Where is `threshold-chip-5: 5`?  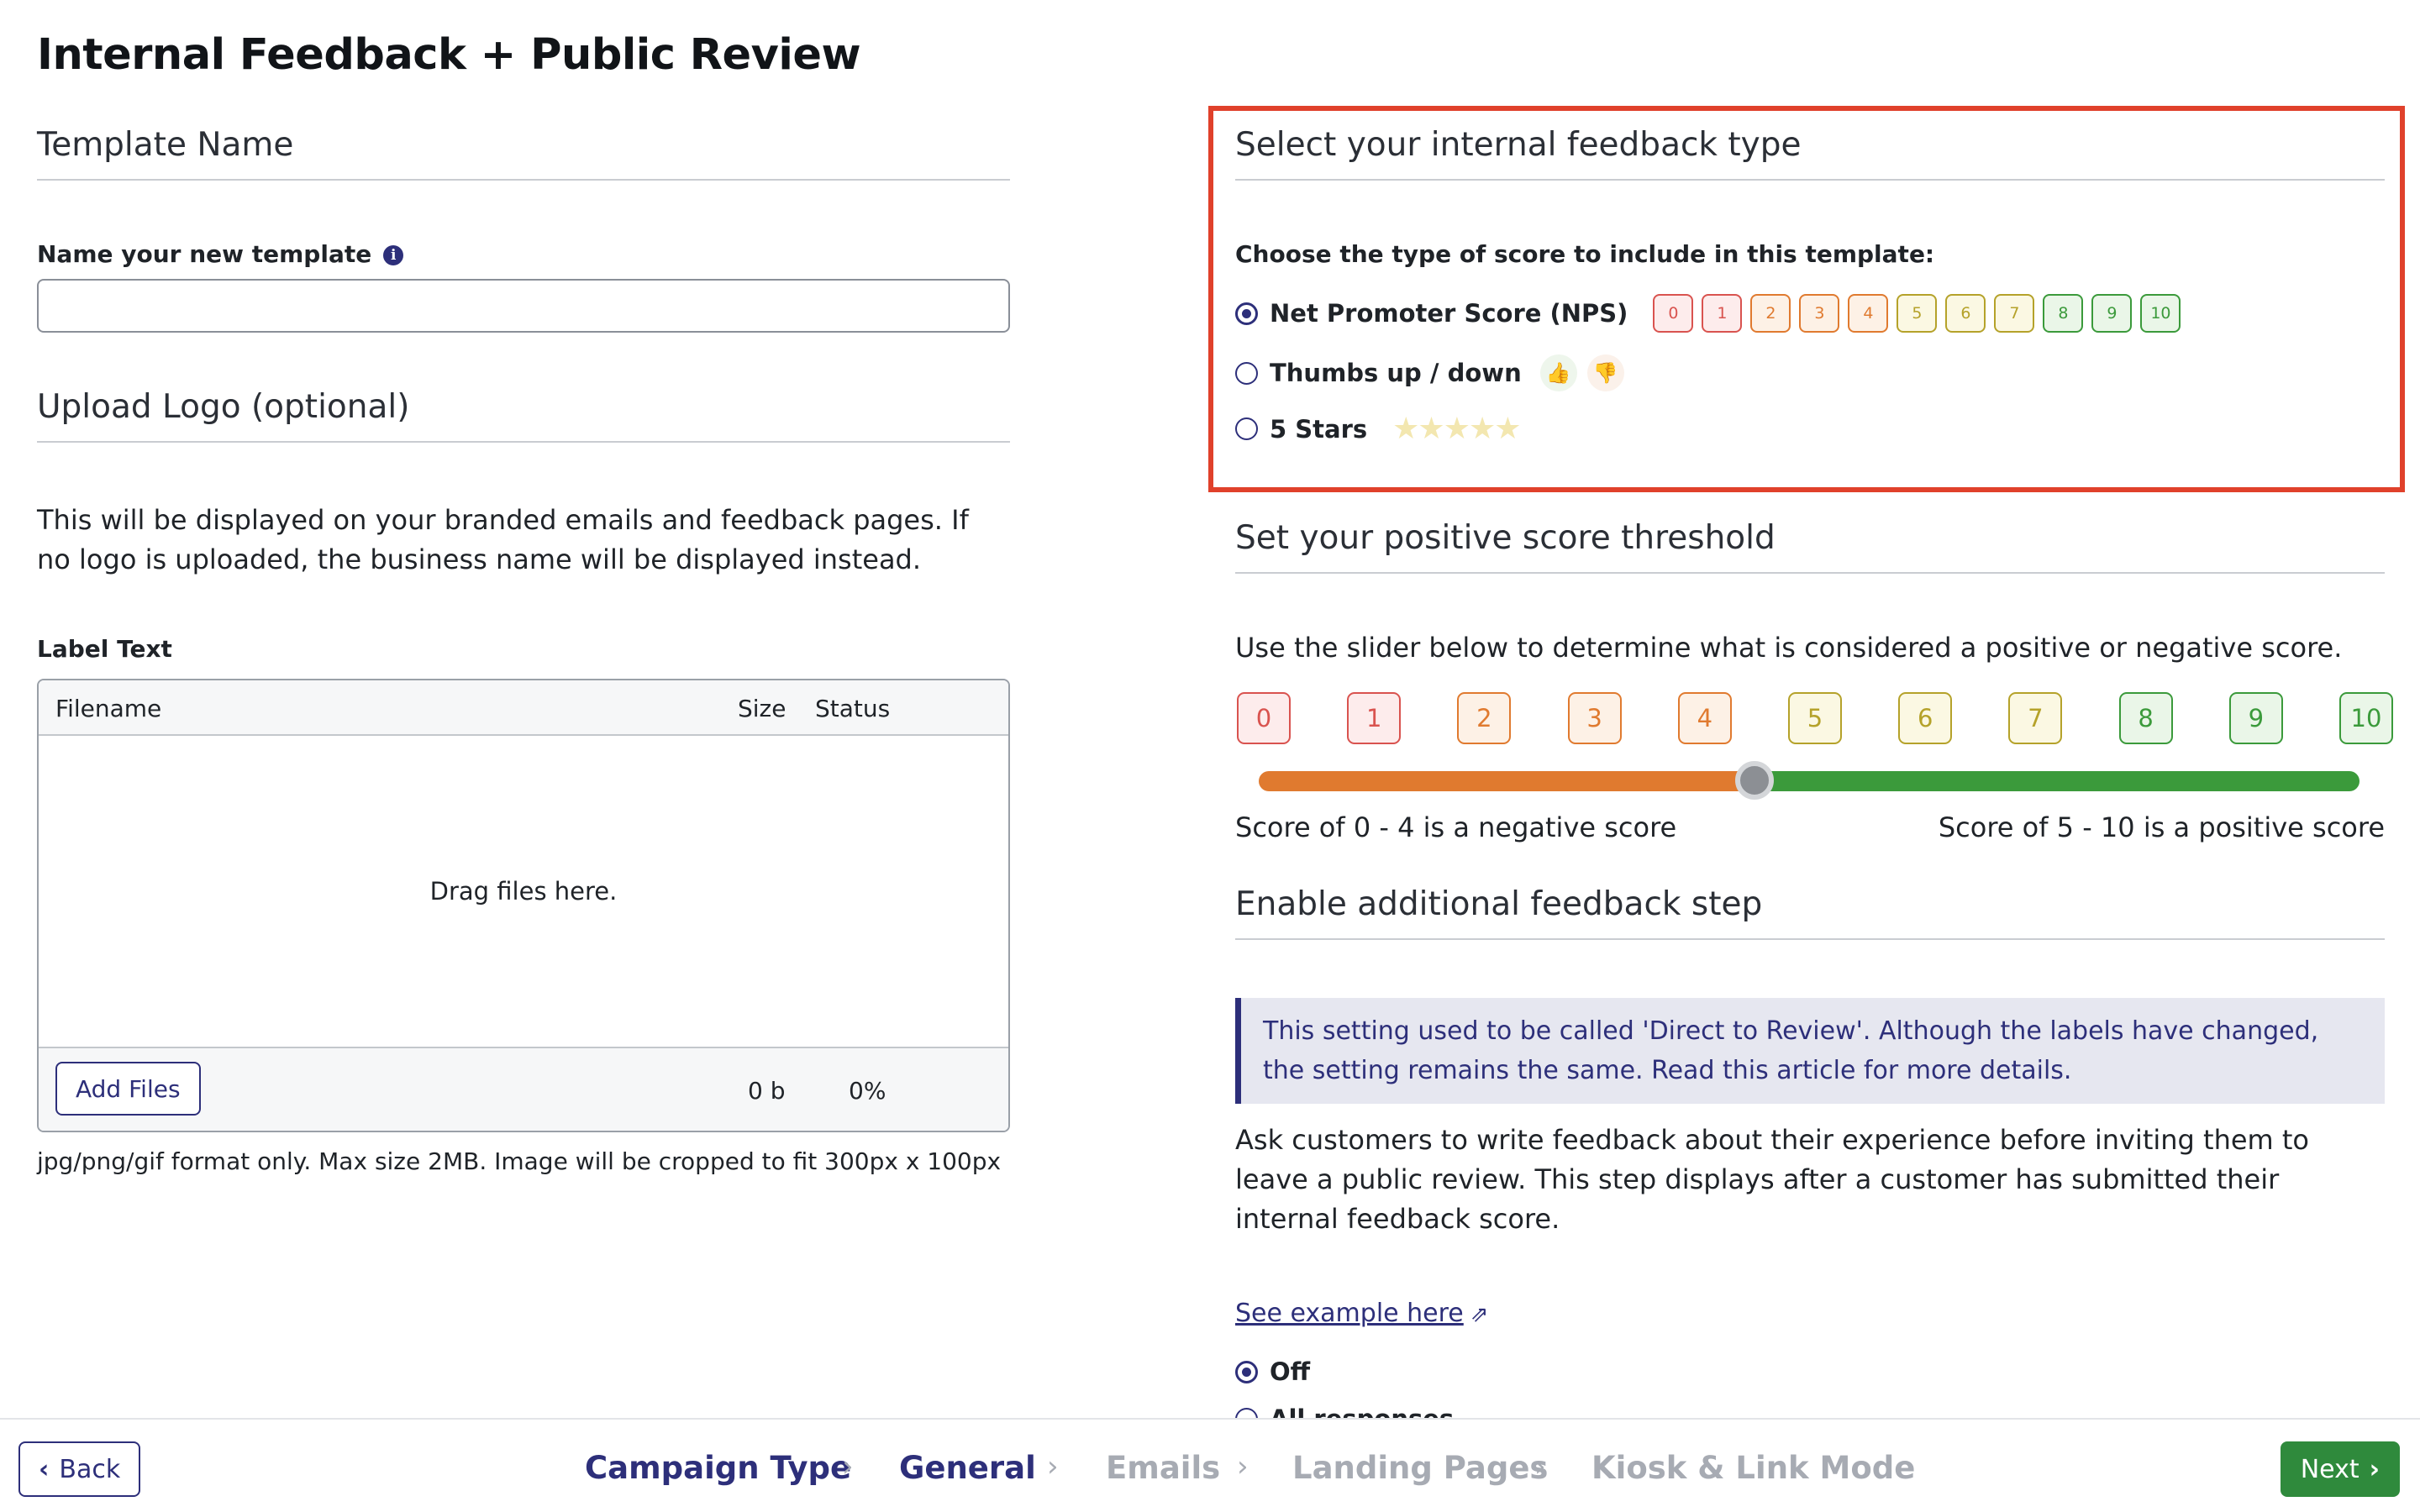
threshold-chip-5: 5 is located at coordinates (1815, 718).